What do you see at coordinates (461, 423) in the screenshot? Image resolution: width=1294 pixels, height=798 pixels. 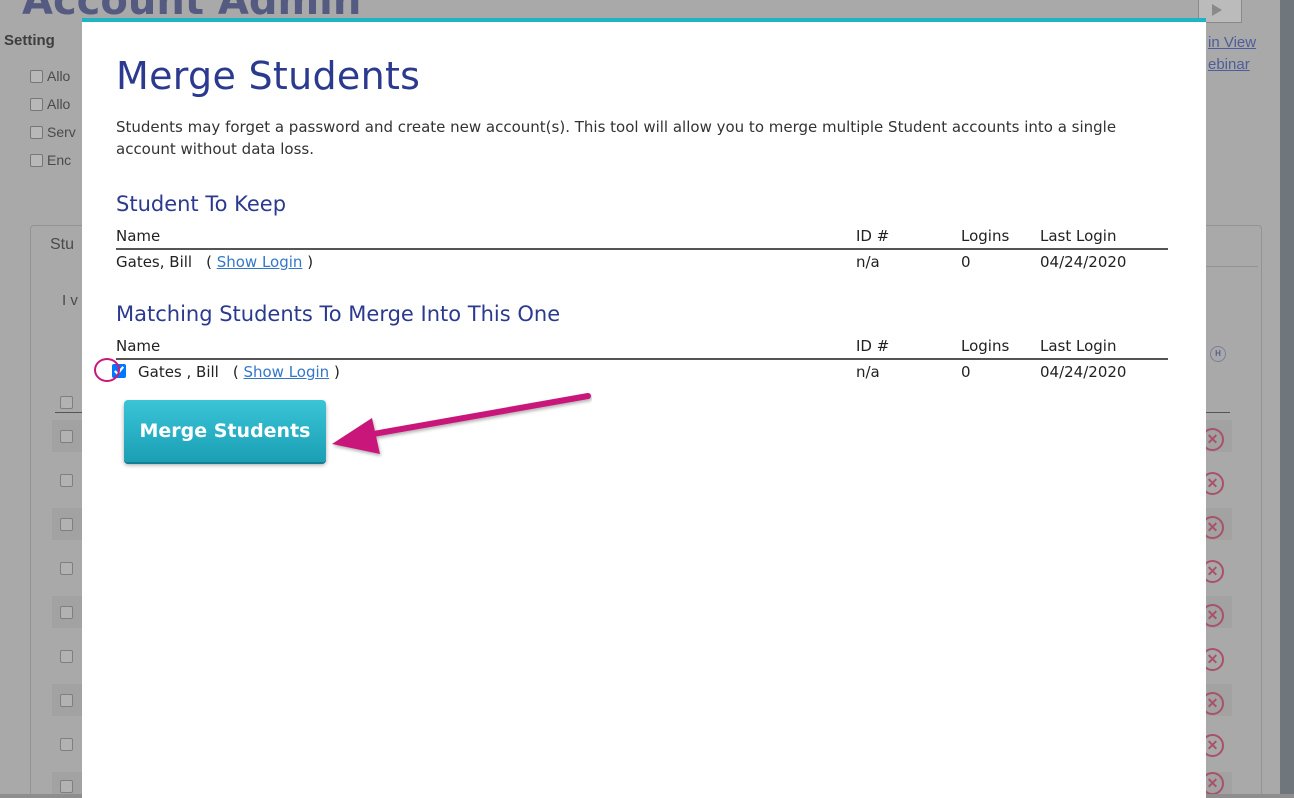 I see `annotation-arrow-icon` at bounding box center [461, 423].